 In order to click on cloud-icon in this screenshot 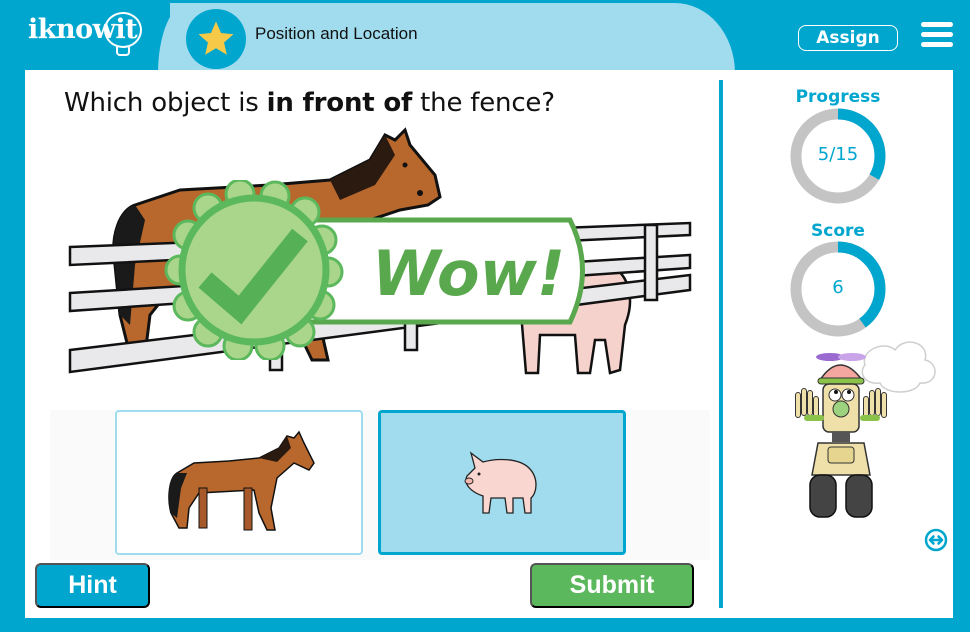, I will do `click(898, 367)`.